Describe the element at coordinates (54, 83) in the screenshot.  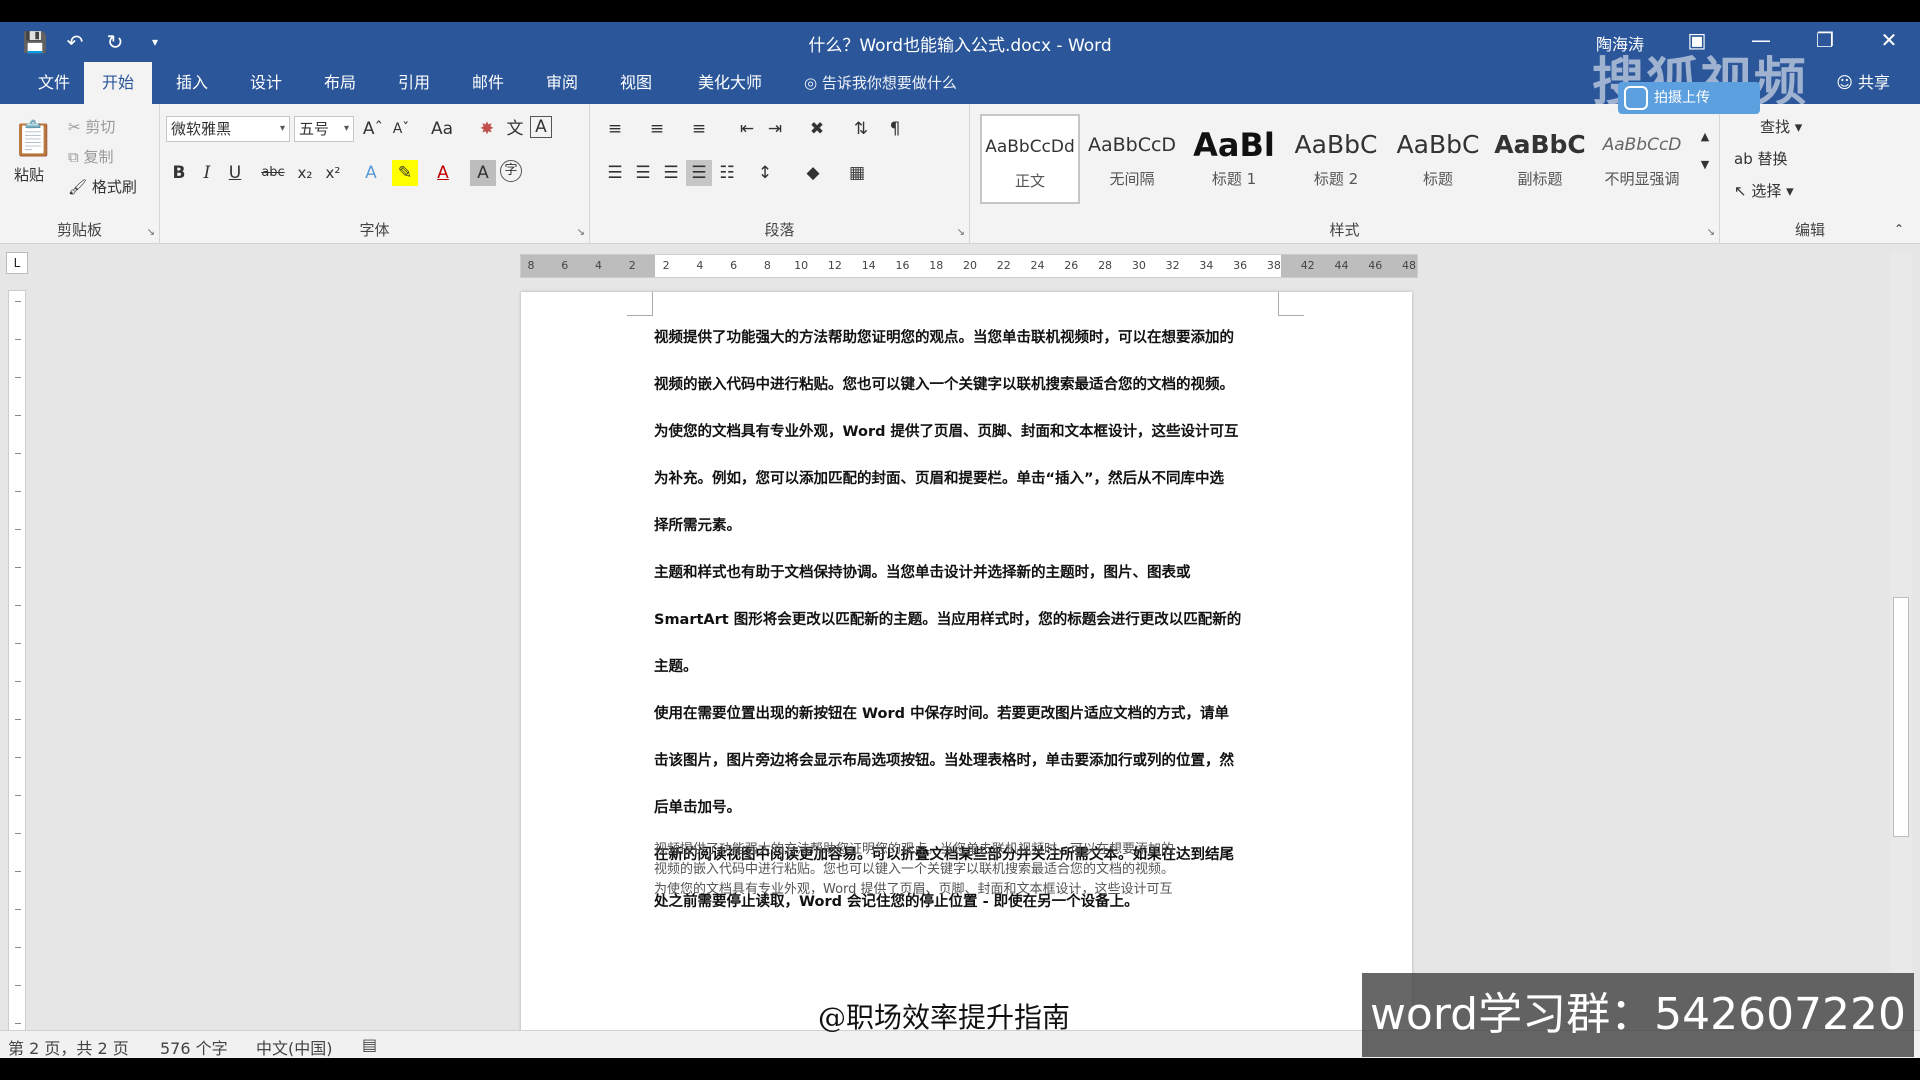
I see `tab-file: 文件` at that location.